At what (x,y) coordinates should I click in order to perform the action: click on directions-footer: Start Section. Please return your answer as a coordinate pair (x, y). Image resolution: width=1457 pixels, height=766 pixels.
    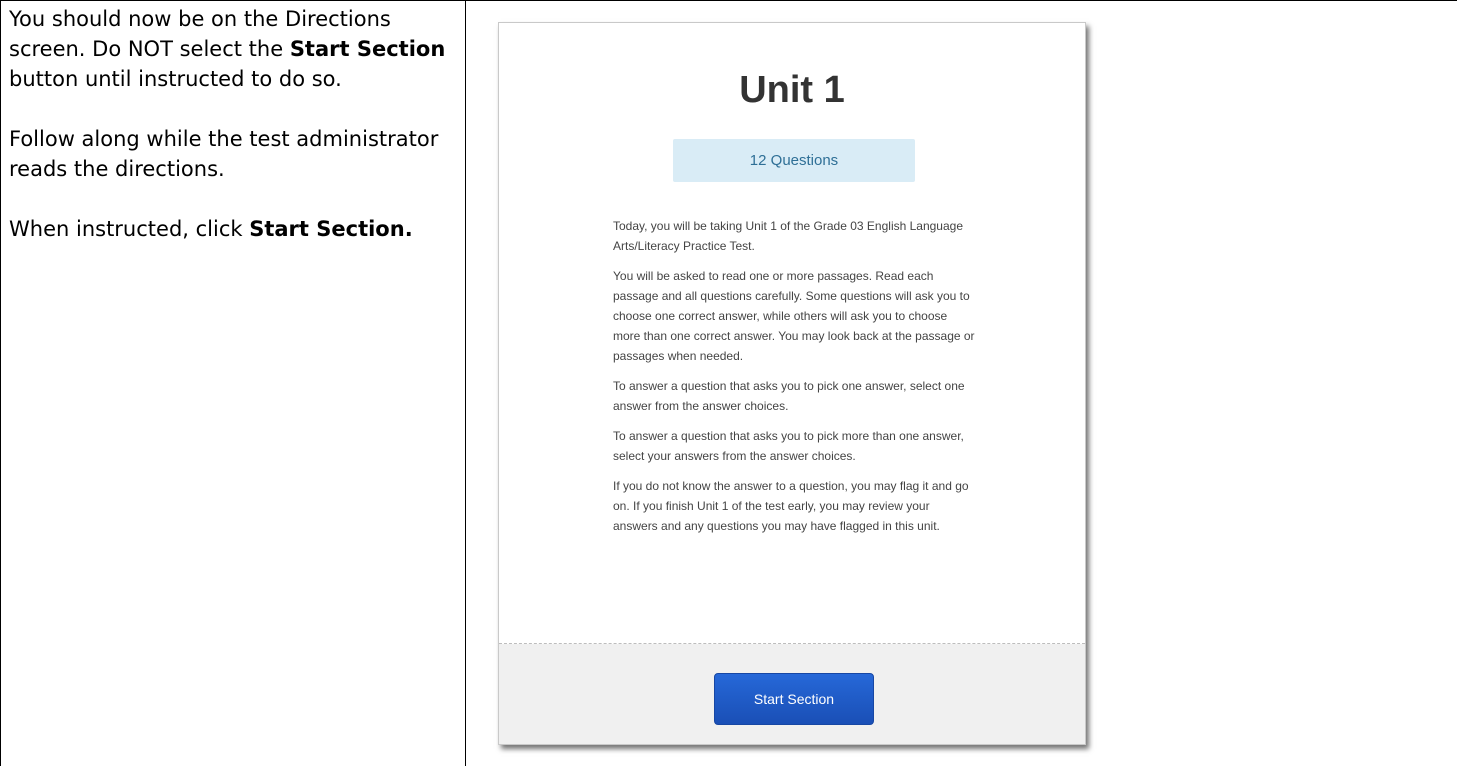
    Looking at the image, I should click on (792, 694).